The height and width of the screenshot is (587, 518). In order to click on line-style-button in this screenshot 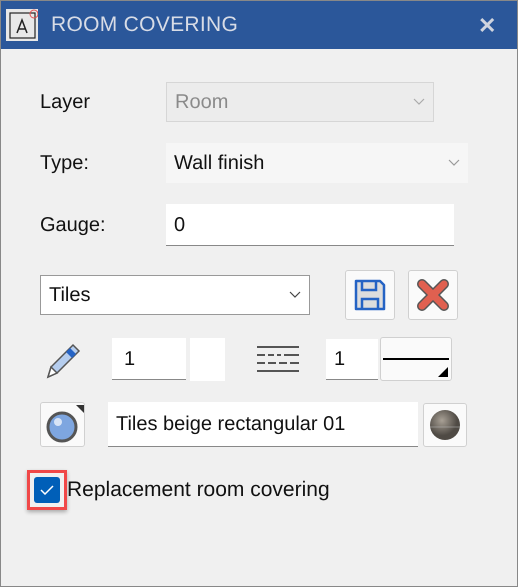, I will do `click(416, 359)`.